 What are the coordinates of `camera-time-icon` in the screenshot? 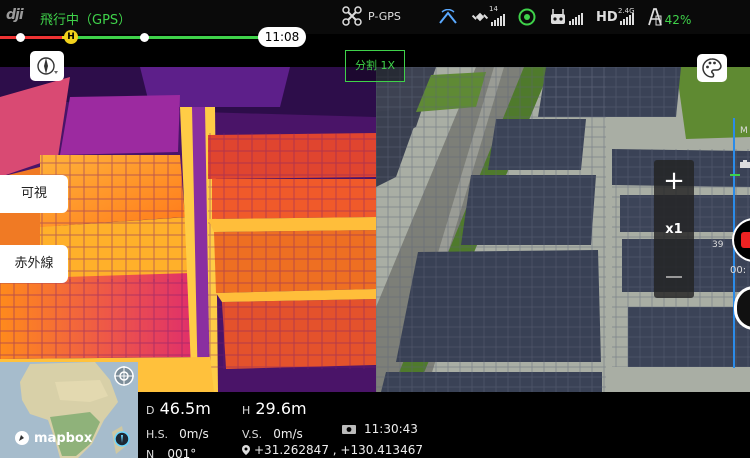 It's located at (349, 429).